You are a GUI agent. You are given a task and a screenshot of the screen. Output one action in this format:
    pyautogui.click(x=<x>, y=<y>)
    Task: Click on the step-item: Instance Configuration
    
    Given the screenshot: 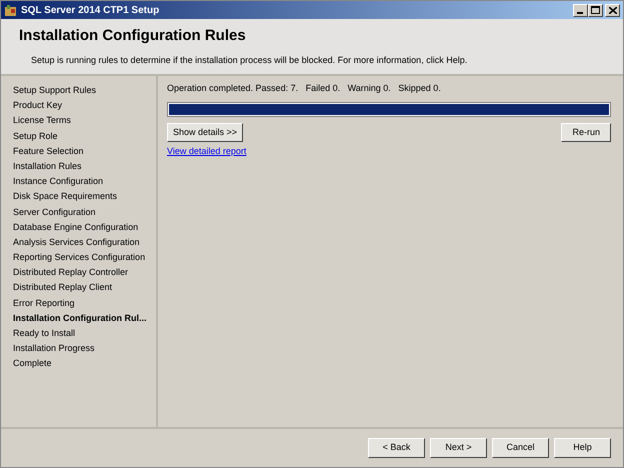 What is the action you would take?
    pyautogui.click(x=58, y=181)
    